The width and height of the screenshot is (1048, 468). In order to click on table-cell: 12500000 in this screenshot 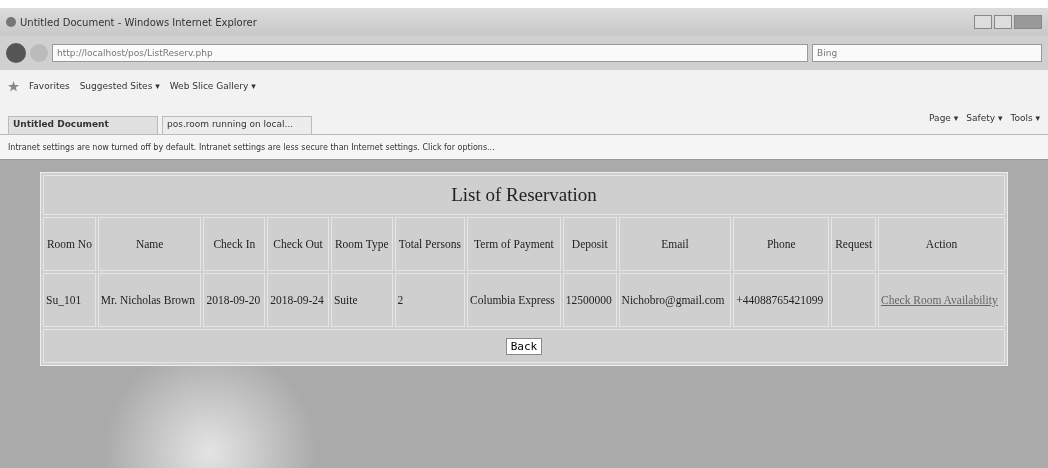, I will do `click(589, 300)`.